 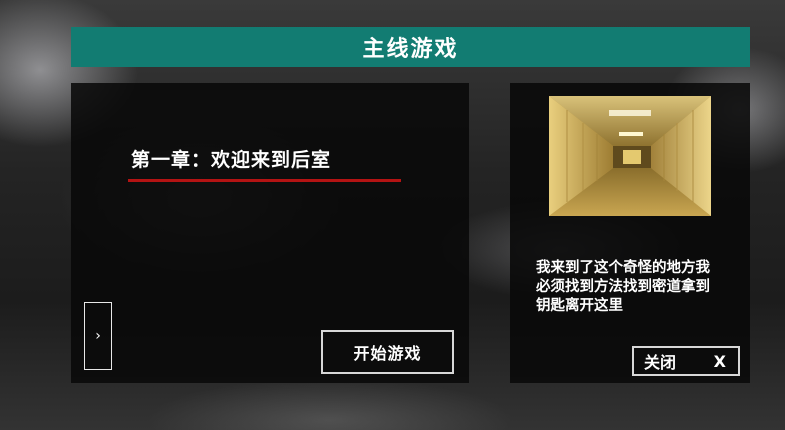 I want to click on close-button: 关闭 X, so click(x=686, y=361).